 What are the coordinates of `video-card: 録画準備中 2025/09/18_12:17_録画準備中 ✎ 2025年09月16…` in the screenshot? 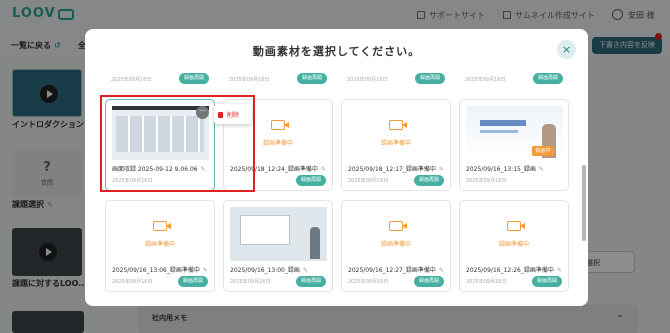 It's located at (396, 145).